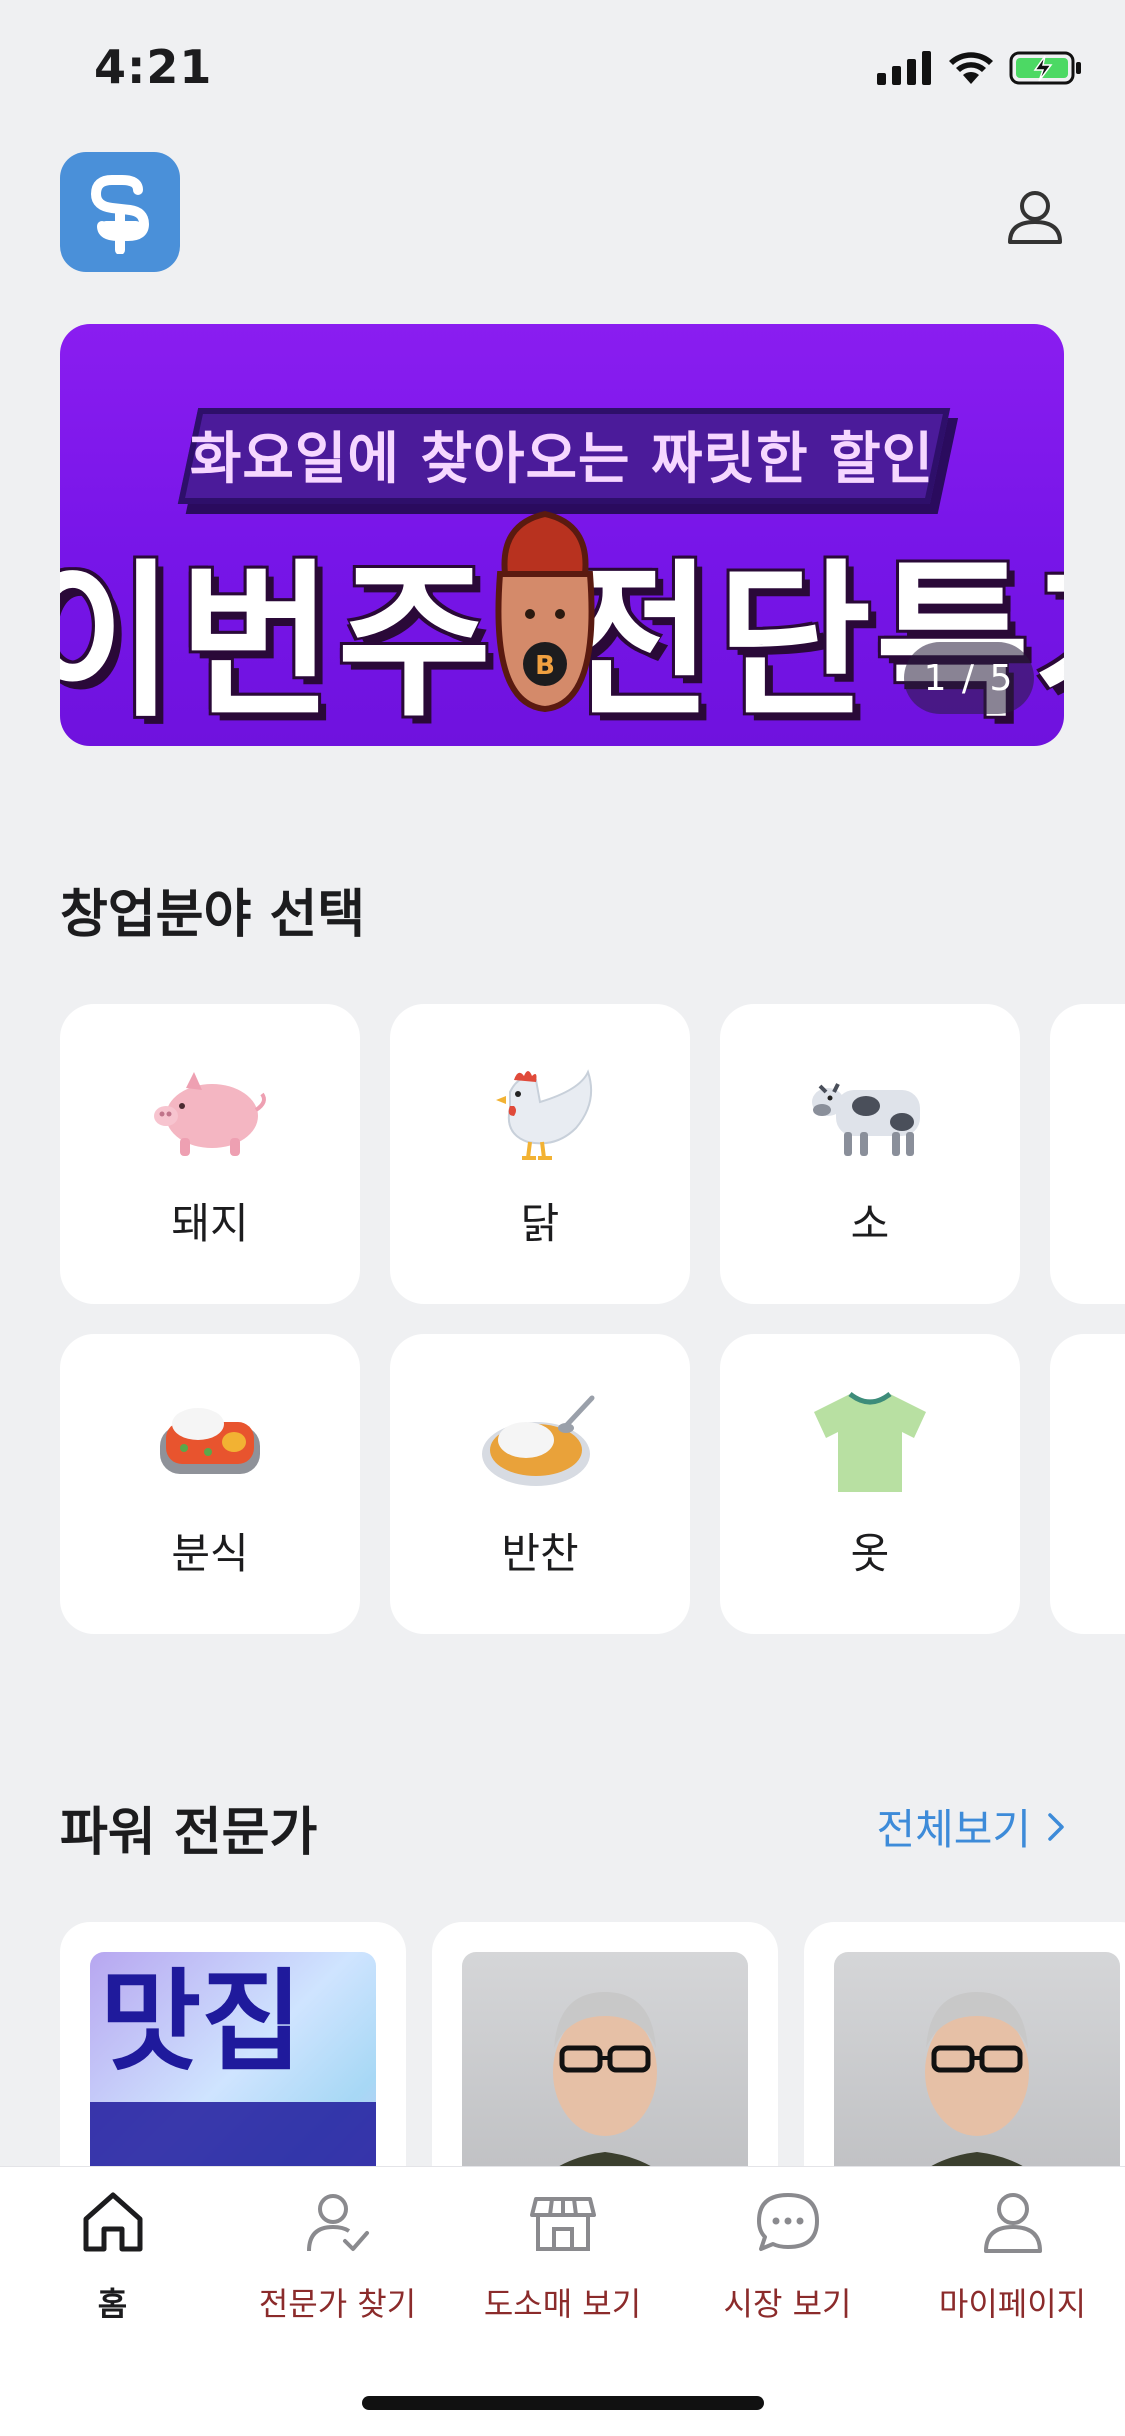 The width and height of the screenshot is (1125, 2436). I want to click on svg-text: 맛집, so click(201, 2022).